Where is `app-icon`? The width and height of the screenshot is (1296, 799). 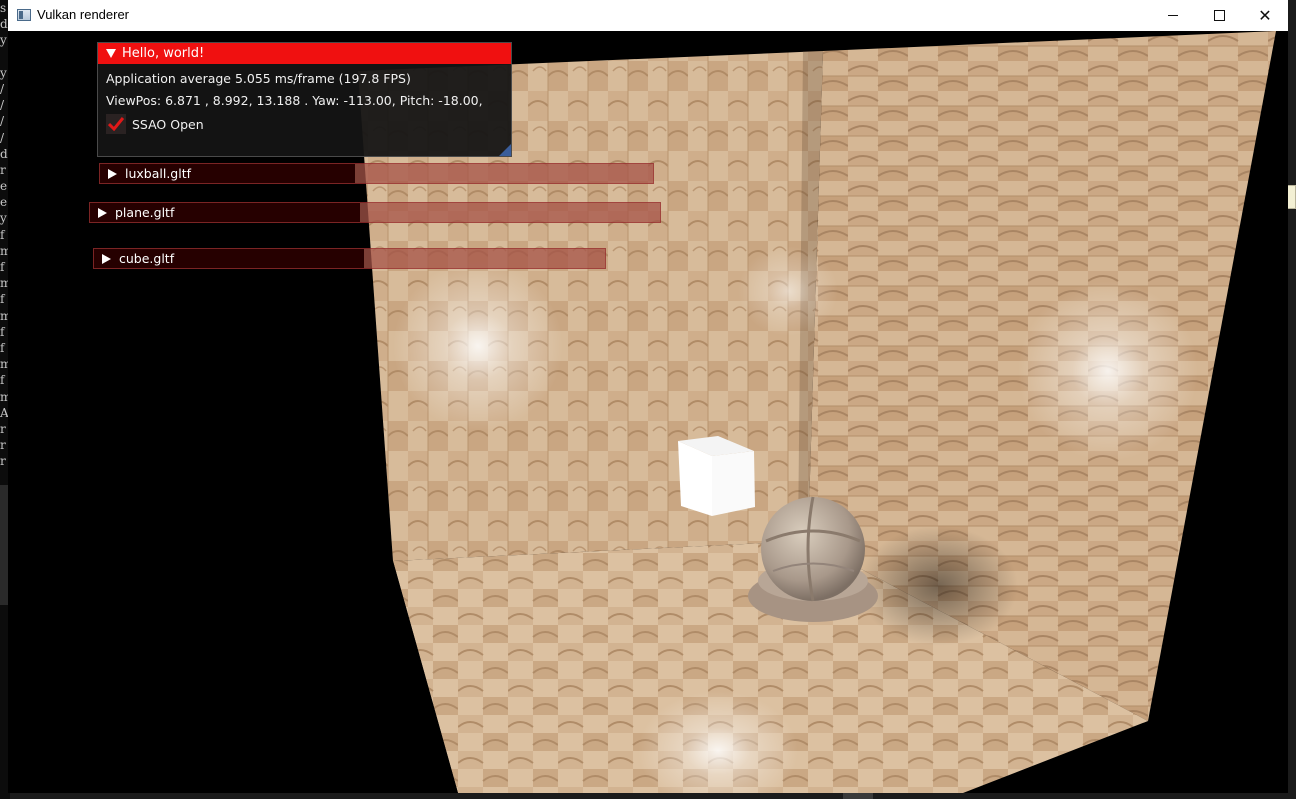 app-icon is located at coordinates (24, 15).